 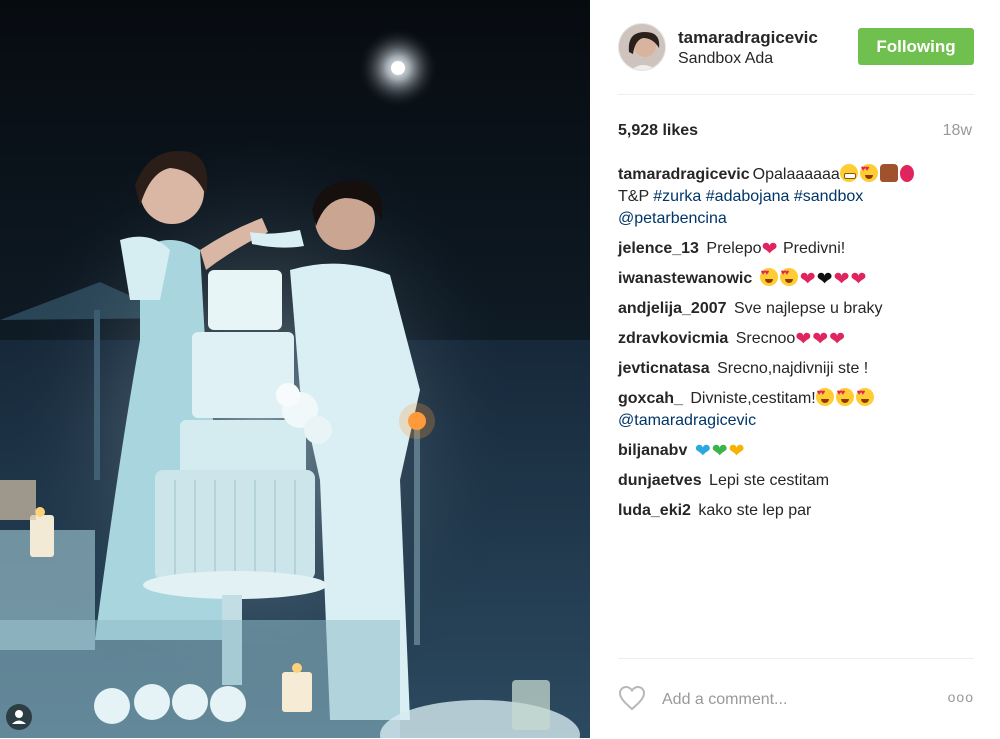 What do you see at coordinates (848, 173) in the screenshot?
I see `grinning-emoji-icon` at bounding box center [848, 173].